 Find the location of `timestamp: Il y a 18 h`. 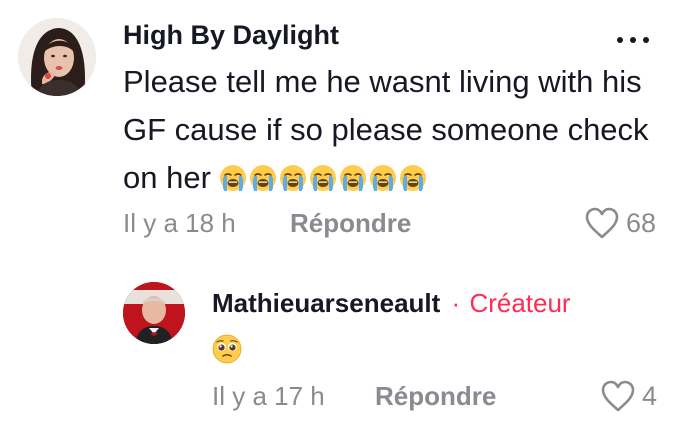

timestamp: Il y a 18 h is located at coordinates (179, 223).